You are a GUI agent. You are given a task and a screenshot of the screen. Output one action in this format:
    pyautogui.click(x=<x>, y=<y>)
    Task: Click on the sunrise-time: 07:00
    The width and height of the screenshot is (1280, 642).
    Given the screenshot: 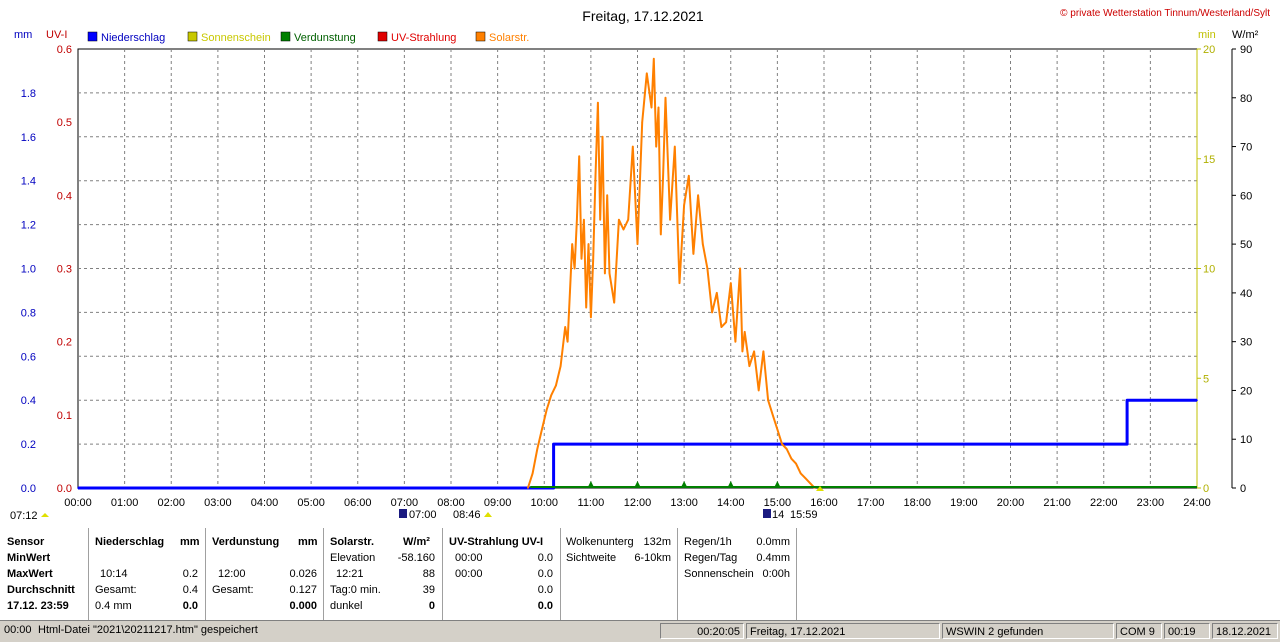 What is the action you would take?
    pyautogui.click(x=423, y=515)
    